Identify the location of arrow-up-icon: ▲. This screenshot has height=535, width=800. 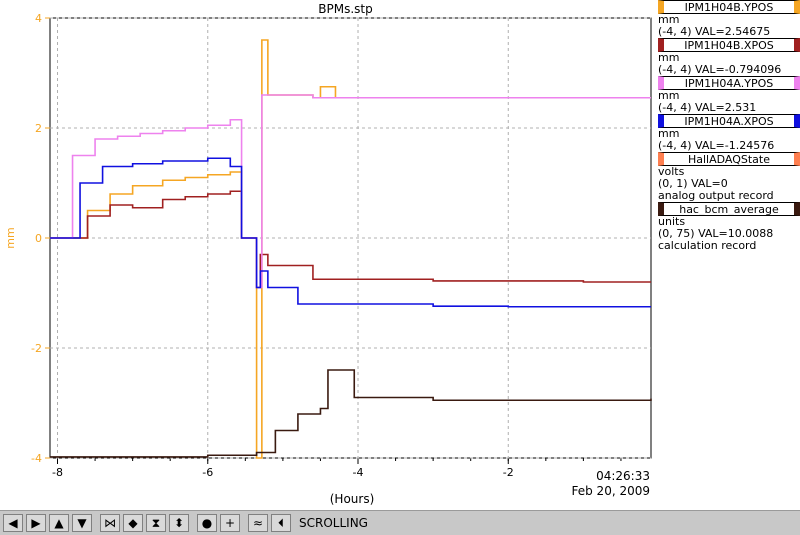
(59, 523).